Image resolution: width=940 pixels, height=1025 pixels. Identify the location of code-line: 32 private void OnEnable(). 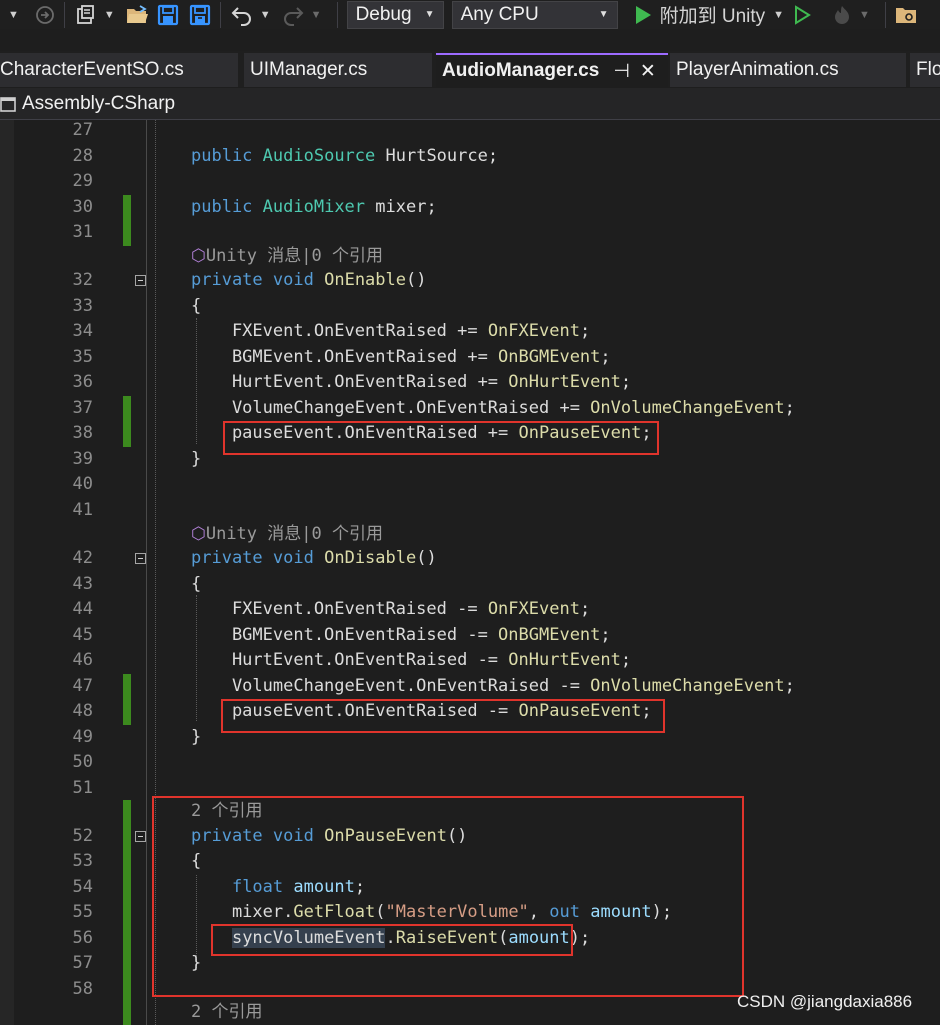
(470, 280).